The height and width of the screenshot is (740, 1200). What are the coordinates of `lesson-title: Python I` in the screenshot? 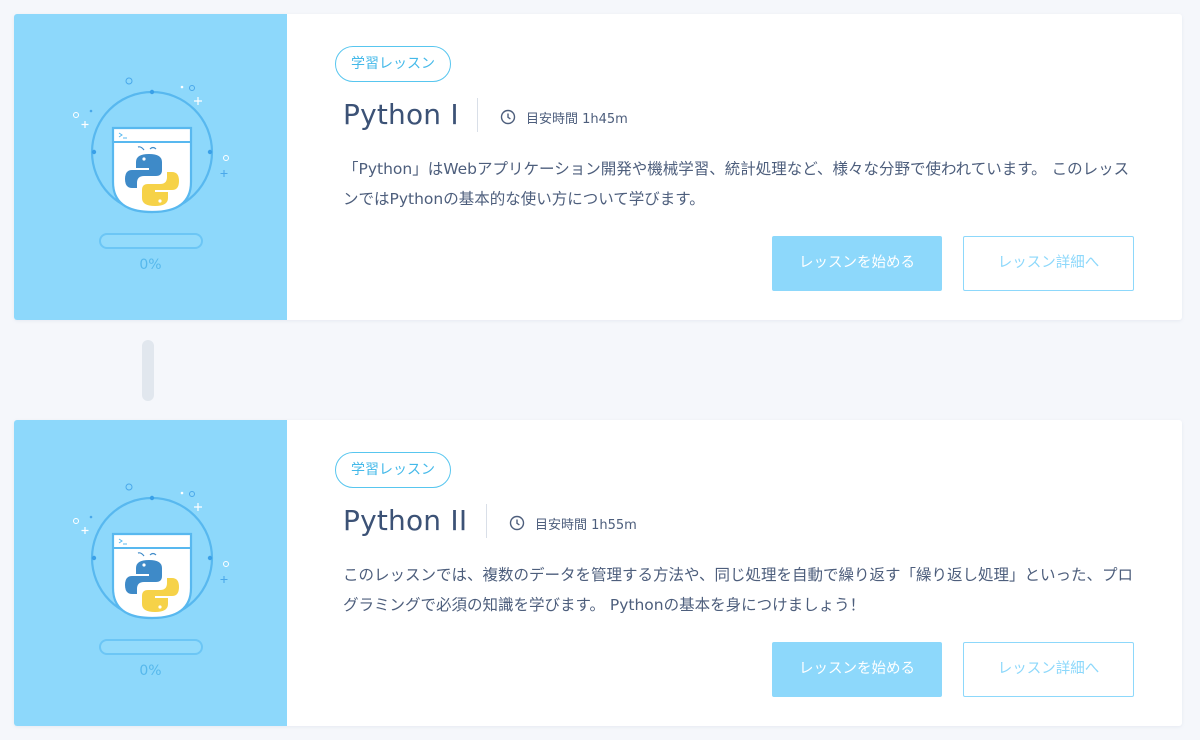 It's located at (401, 114).